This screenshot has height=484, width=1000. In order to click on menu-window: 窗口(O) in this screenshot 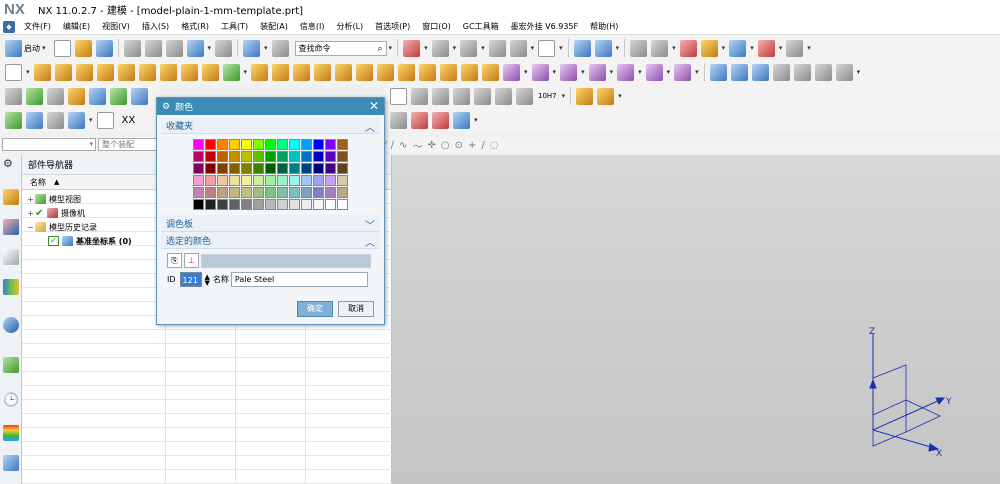, I will do `click(436, 26)`.